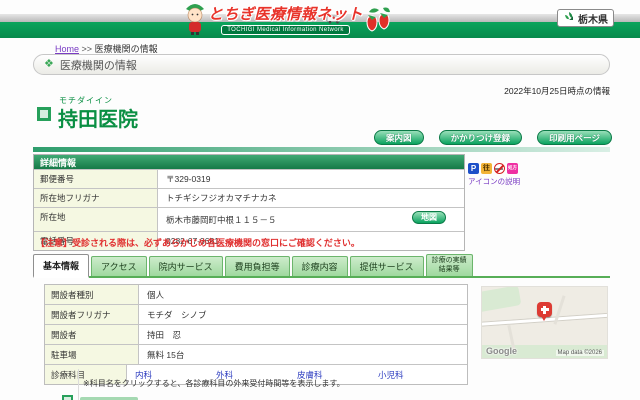 This screenshot has width=640, height=400. What do you see at coordinates (502, 300) in the screenshot?
I see `map-park-area` at bounding box center [502, 300].